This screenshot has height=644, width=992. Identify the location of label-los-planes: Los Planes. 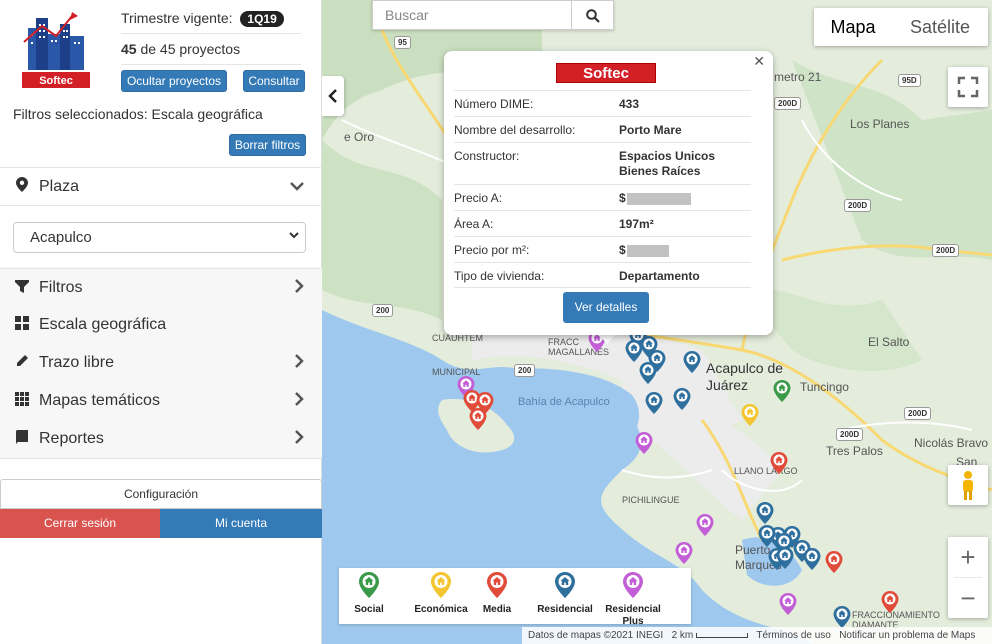
(880, 124).